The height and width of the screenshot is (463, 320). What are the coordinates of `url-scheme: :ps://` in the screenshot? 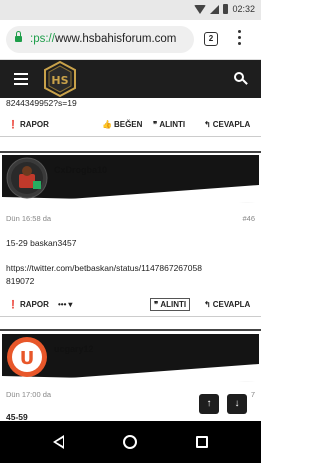 It's located at (42, 39).